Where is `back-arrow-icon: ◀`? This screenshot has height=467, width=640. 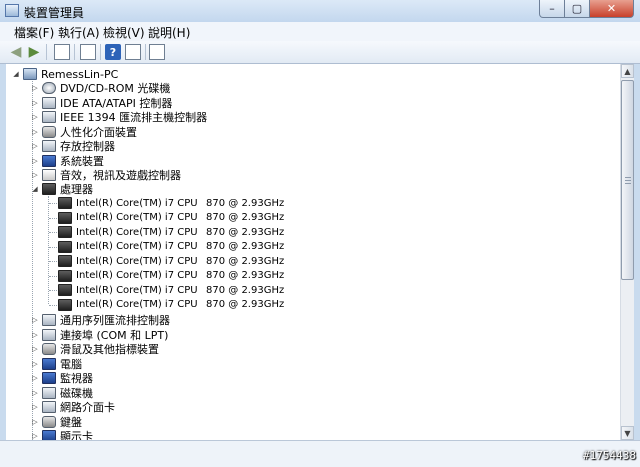 back-arrow-icon: ◀ is located at coordinates (16, 52).